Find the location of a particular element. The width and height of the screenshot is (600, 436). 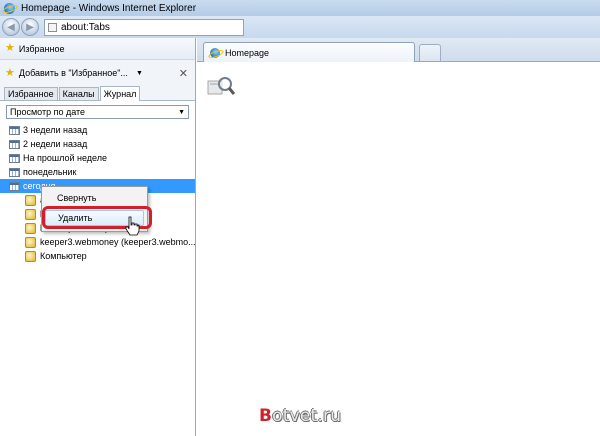

search-icon is located at coordinates (221, 86).